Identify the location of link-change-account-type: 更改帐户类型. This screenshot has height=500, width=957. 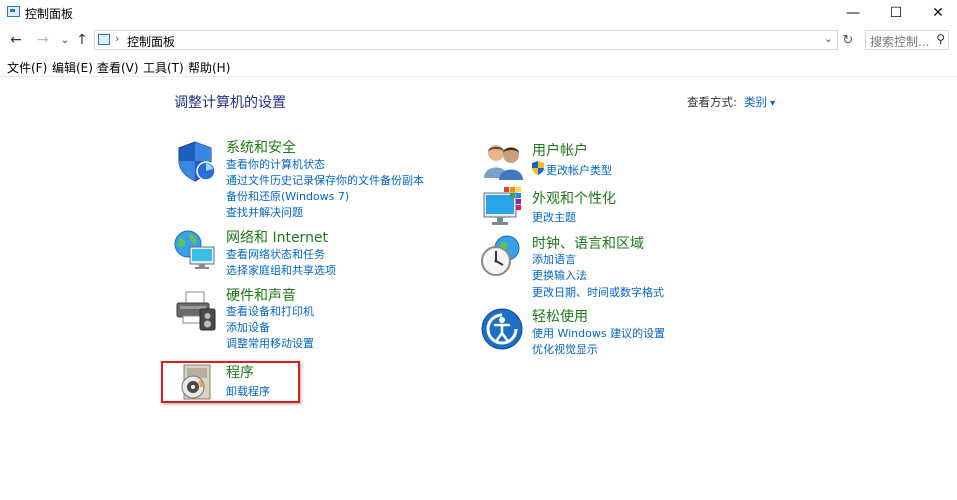
(579, 170).